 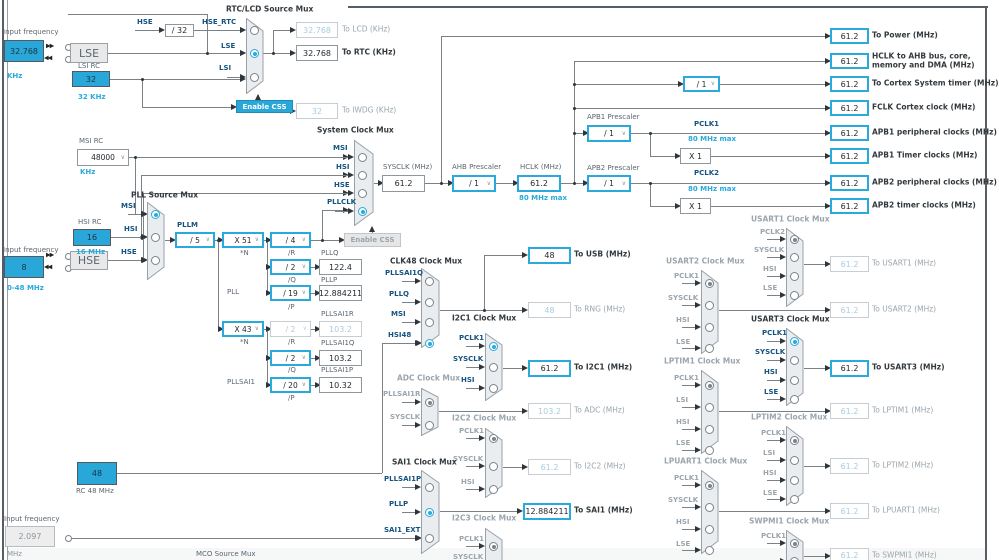 I want to click on pll-p-select: / 19 ∨, so click(x=290, y=293).